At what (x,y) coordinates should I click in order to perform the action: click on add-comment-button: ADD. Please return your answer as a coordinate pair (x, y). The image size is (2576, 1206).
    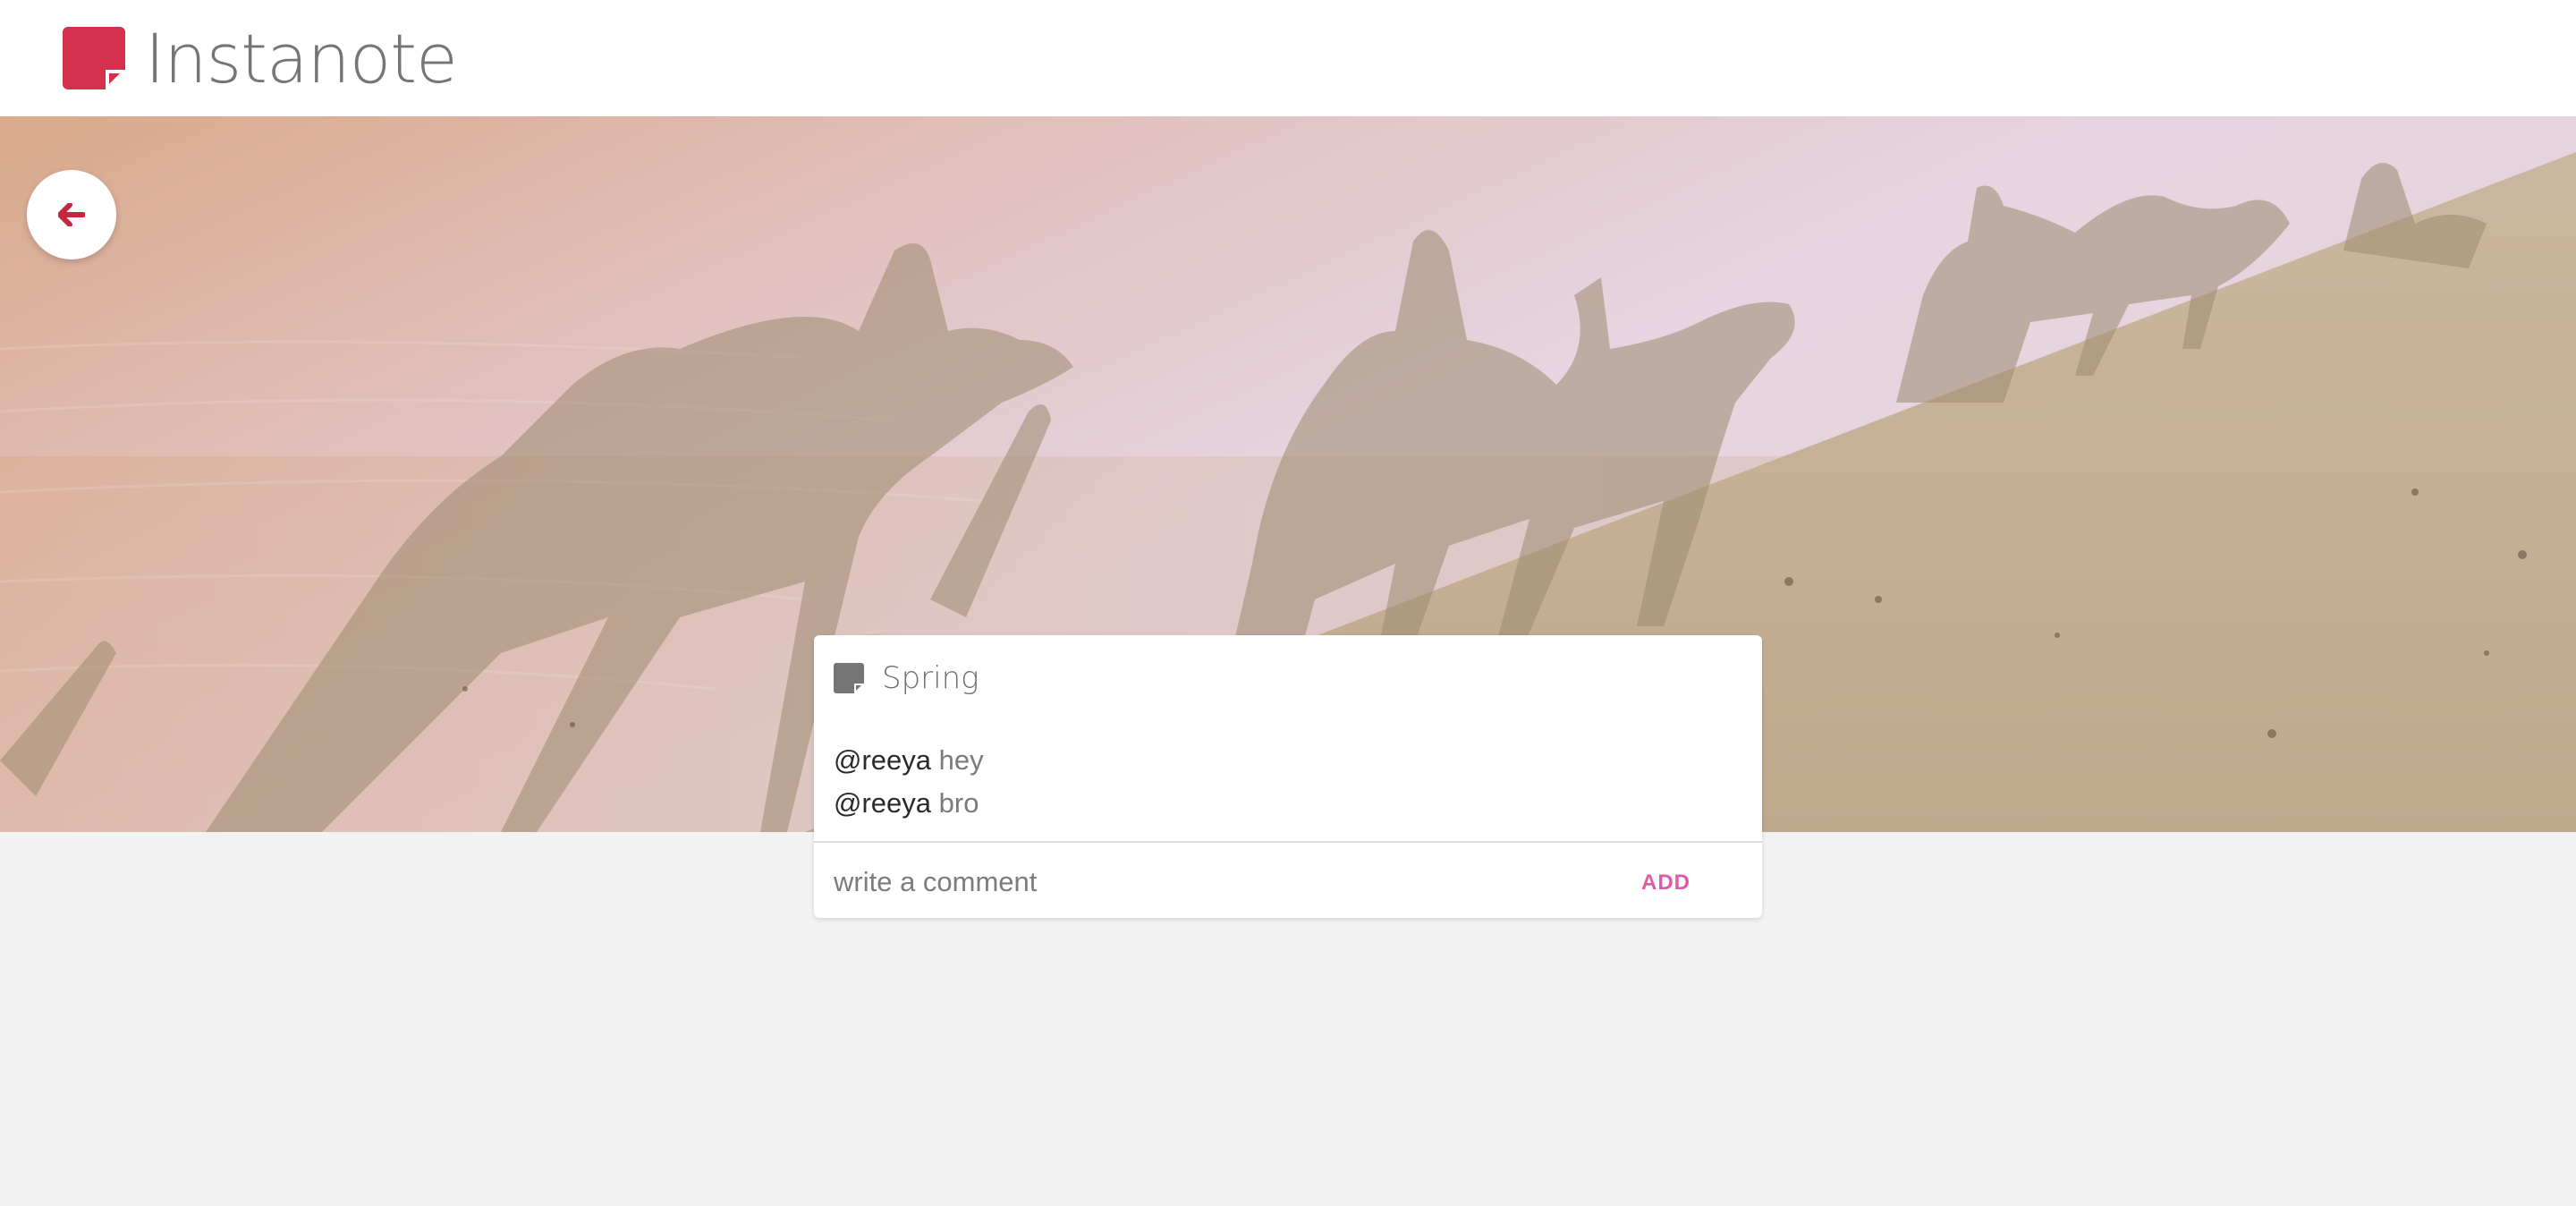
    Looking at the image, I should click on (1665, 883).